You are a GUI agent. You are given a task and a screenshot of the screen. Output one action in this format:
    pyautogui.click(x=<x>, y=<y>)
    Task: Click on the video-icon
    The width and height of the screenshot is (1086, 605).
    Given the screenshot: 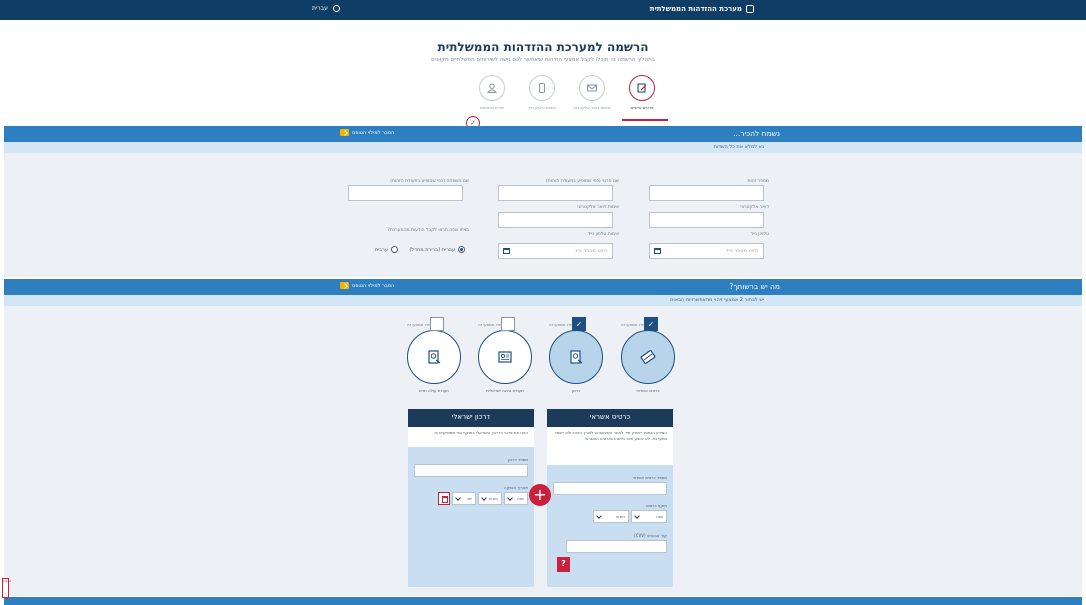 What is the action you would take?
    pyautogui.click(x=344, y=132)
    